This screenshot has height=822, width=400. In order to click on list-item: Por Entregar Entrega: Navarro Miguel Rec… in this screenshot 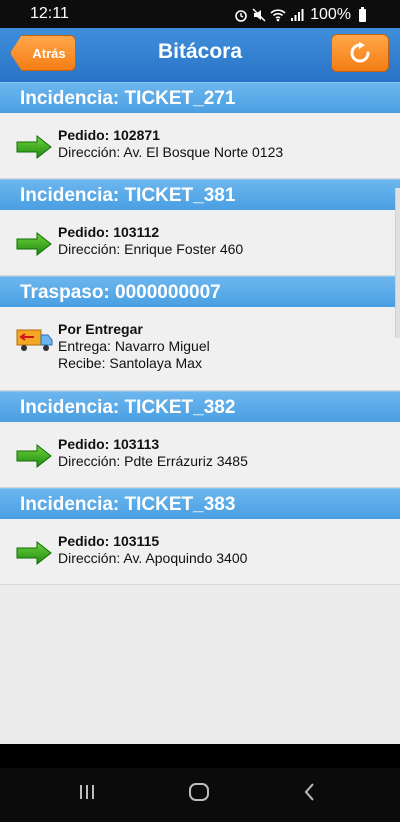, I will do `click(200, 349)`.